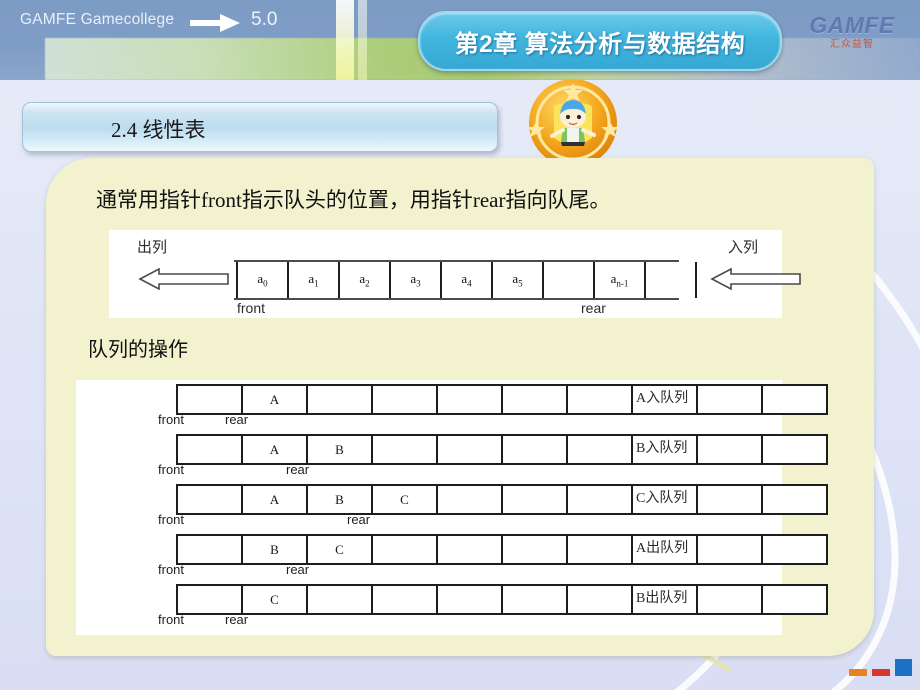  Describe the element at coordinates (517, 280) in the screenshot. I see `queue-cell: a5` at that location.